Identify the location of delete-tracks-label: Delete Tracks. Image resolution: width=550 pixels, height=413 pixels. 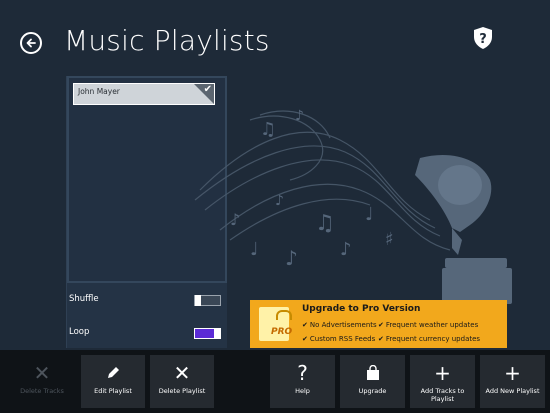
(42, 391).